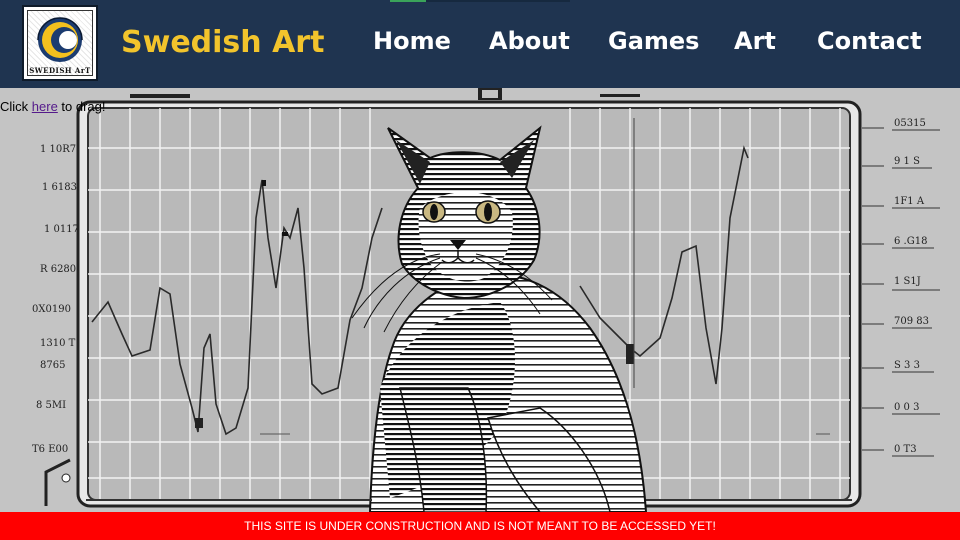 Image resolution: width=960 pixels, height=540 pixels. What do you see at coordinates (58, 343) in the screenshot?
I see `scale-label: 1310 T` at bounding box center [58, 343].